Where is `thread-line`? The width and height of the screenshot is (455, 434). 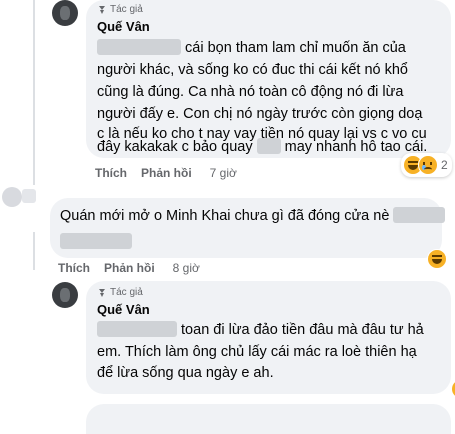 thread-line is located at coordinates (34, 92).